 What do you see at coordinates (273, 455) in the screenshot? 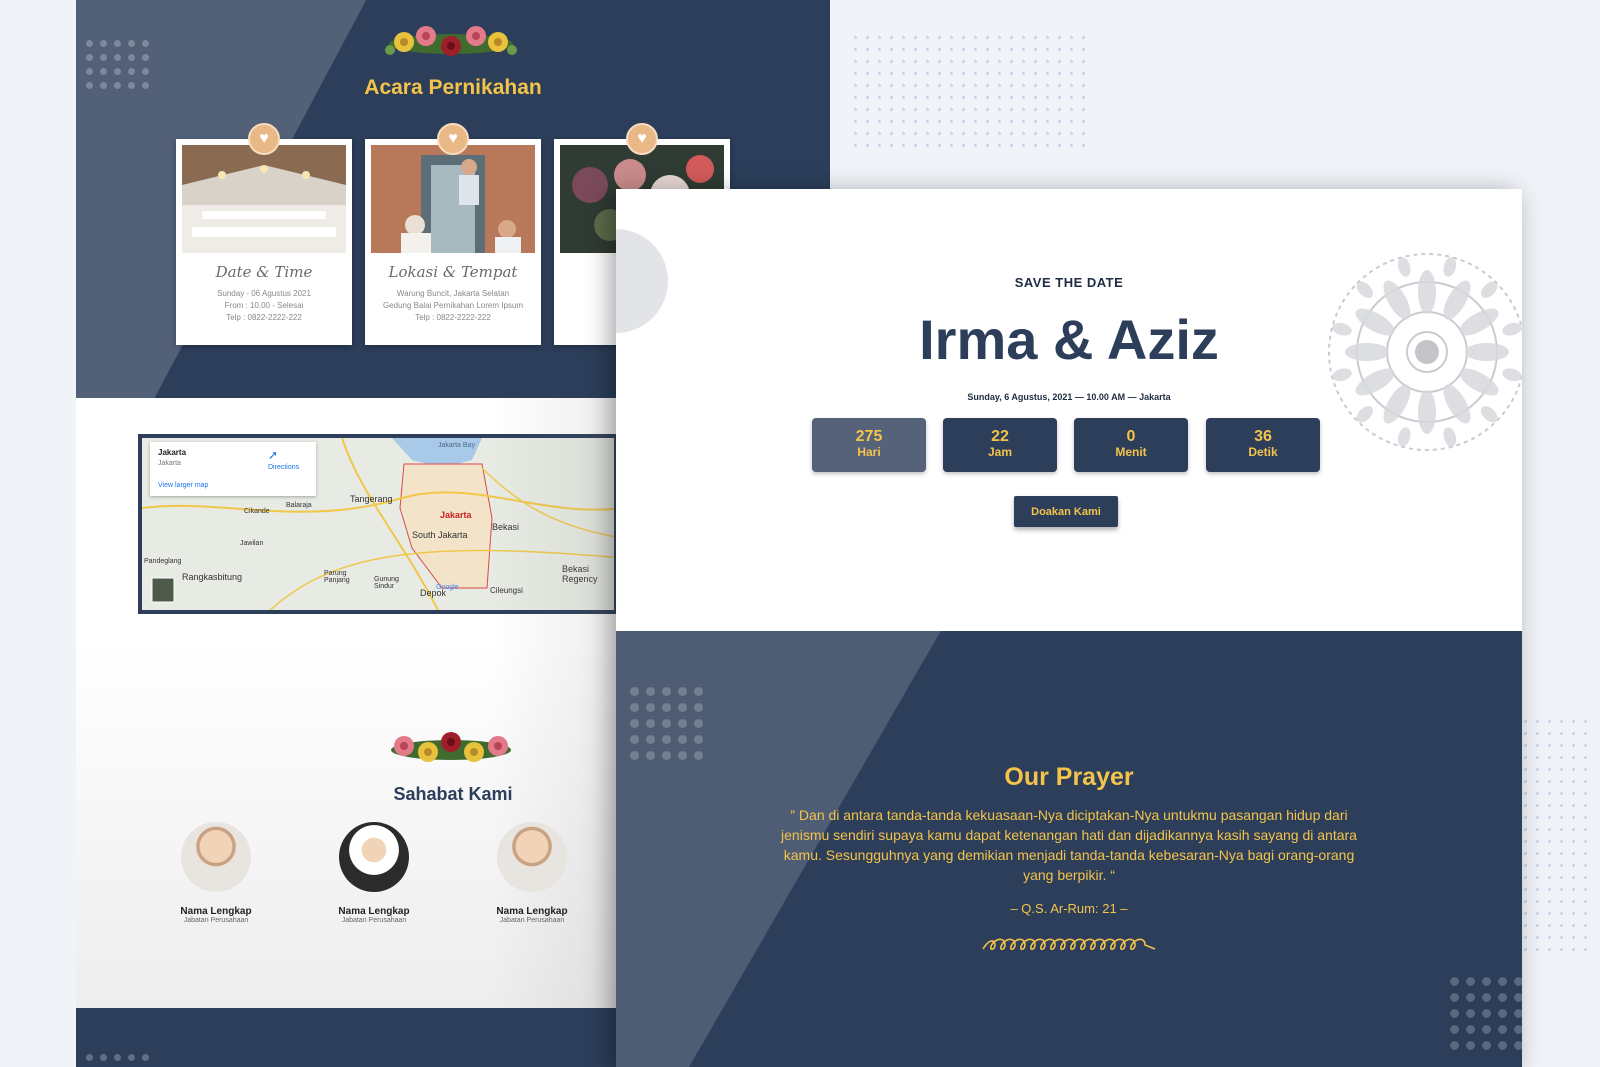
I see `directions-icon: ➚` at bounding box center [273, 455].